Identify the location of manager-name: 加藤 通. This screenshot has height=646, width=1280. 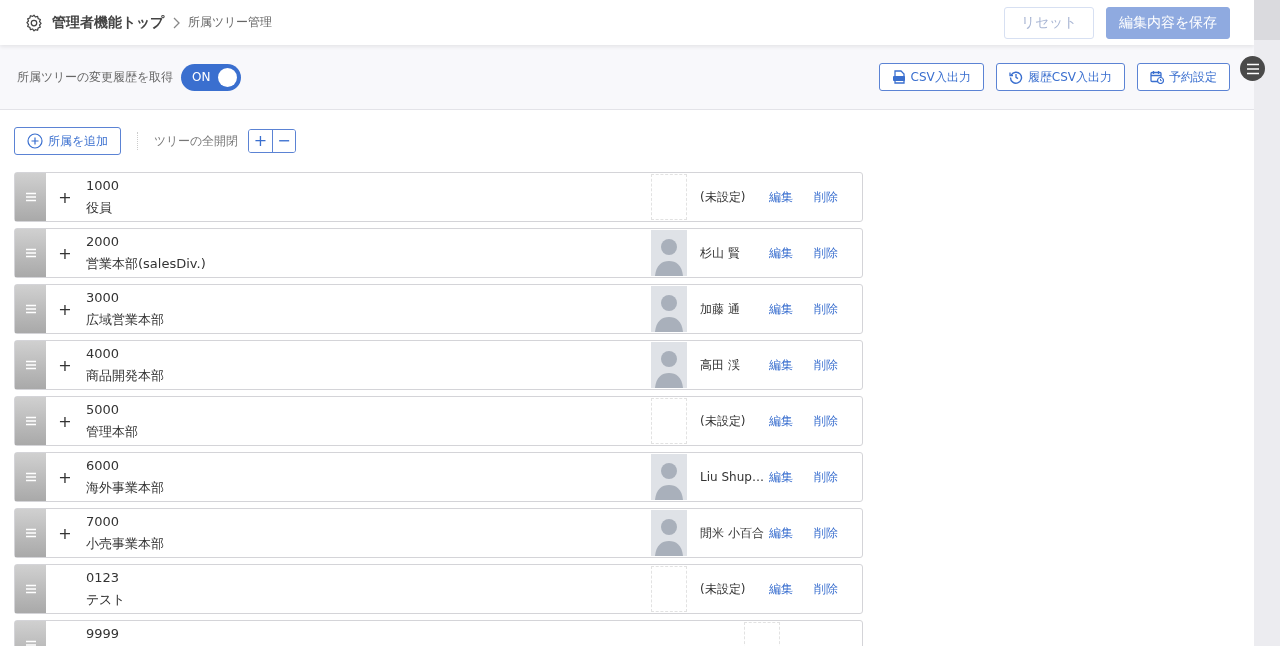
(720, 308).